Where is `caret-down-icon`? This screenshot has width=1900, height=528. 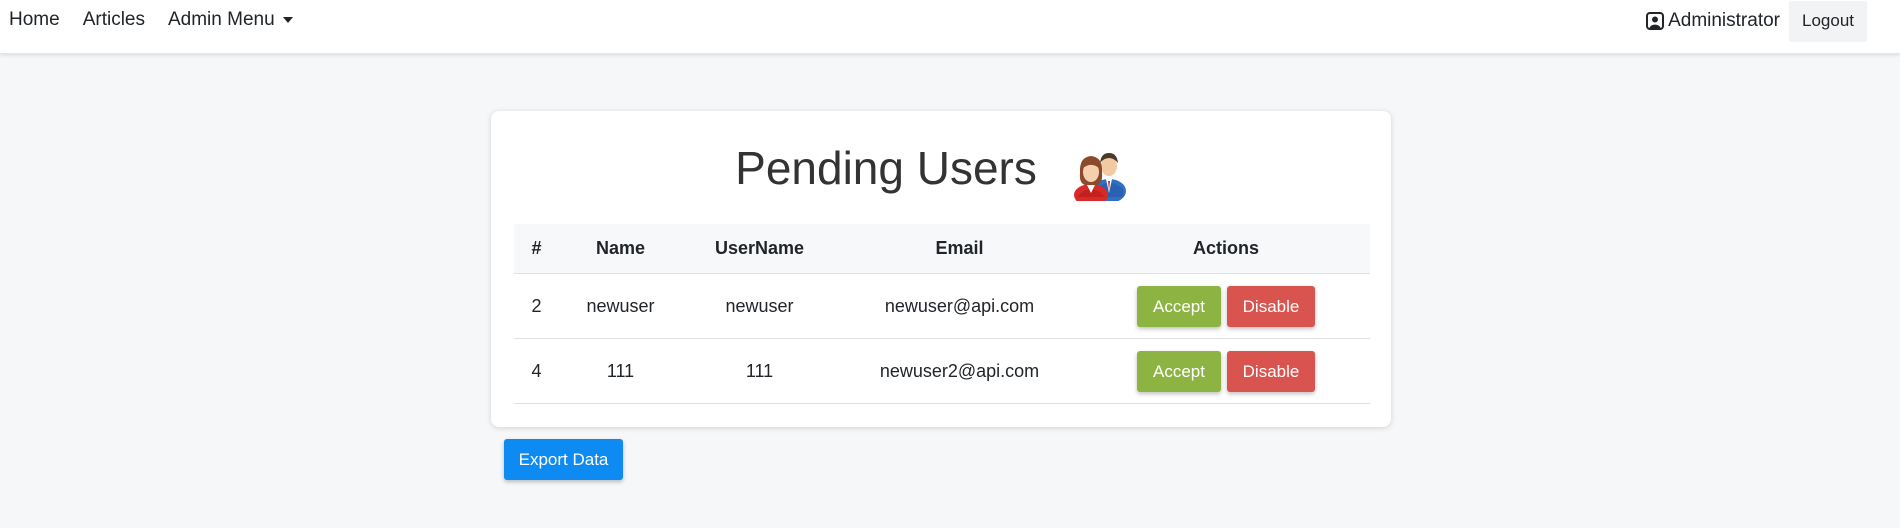 caret-down-icon is located at coordinates (287, 20).